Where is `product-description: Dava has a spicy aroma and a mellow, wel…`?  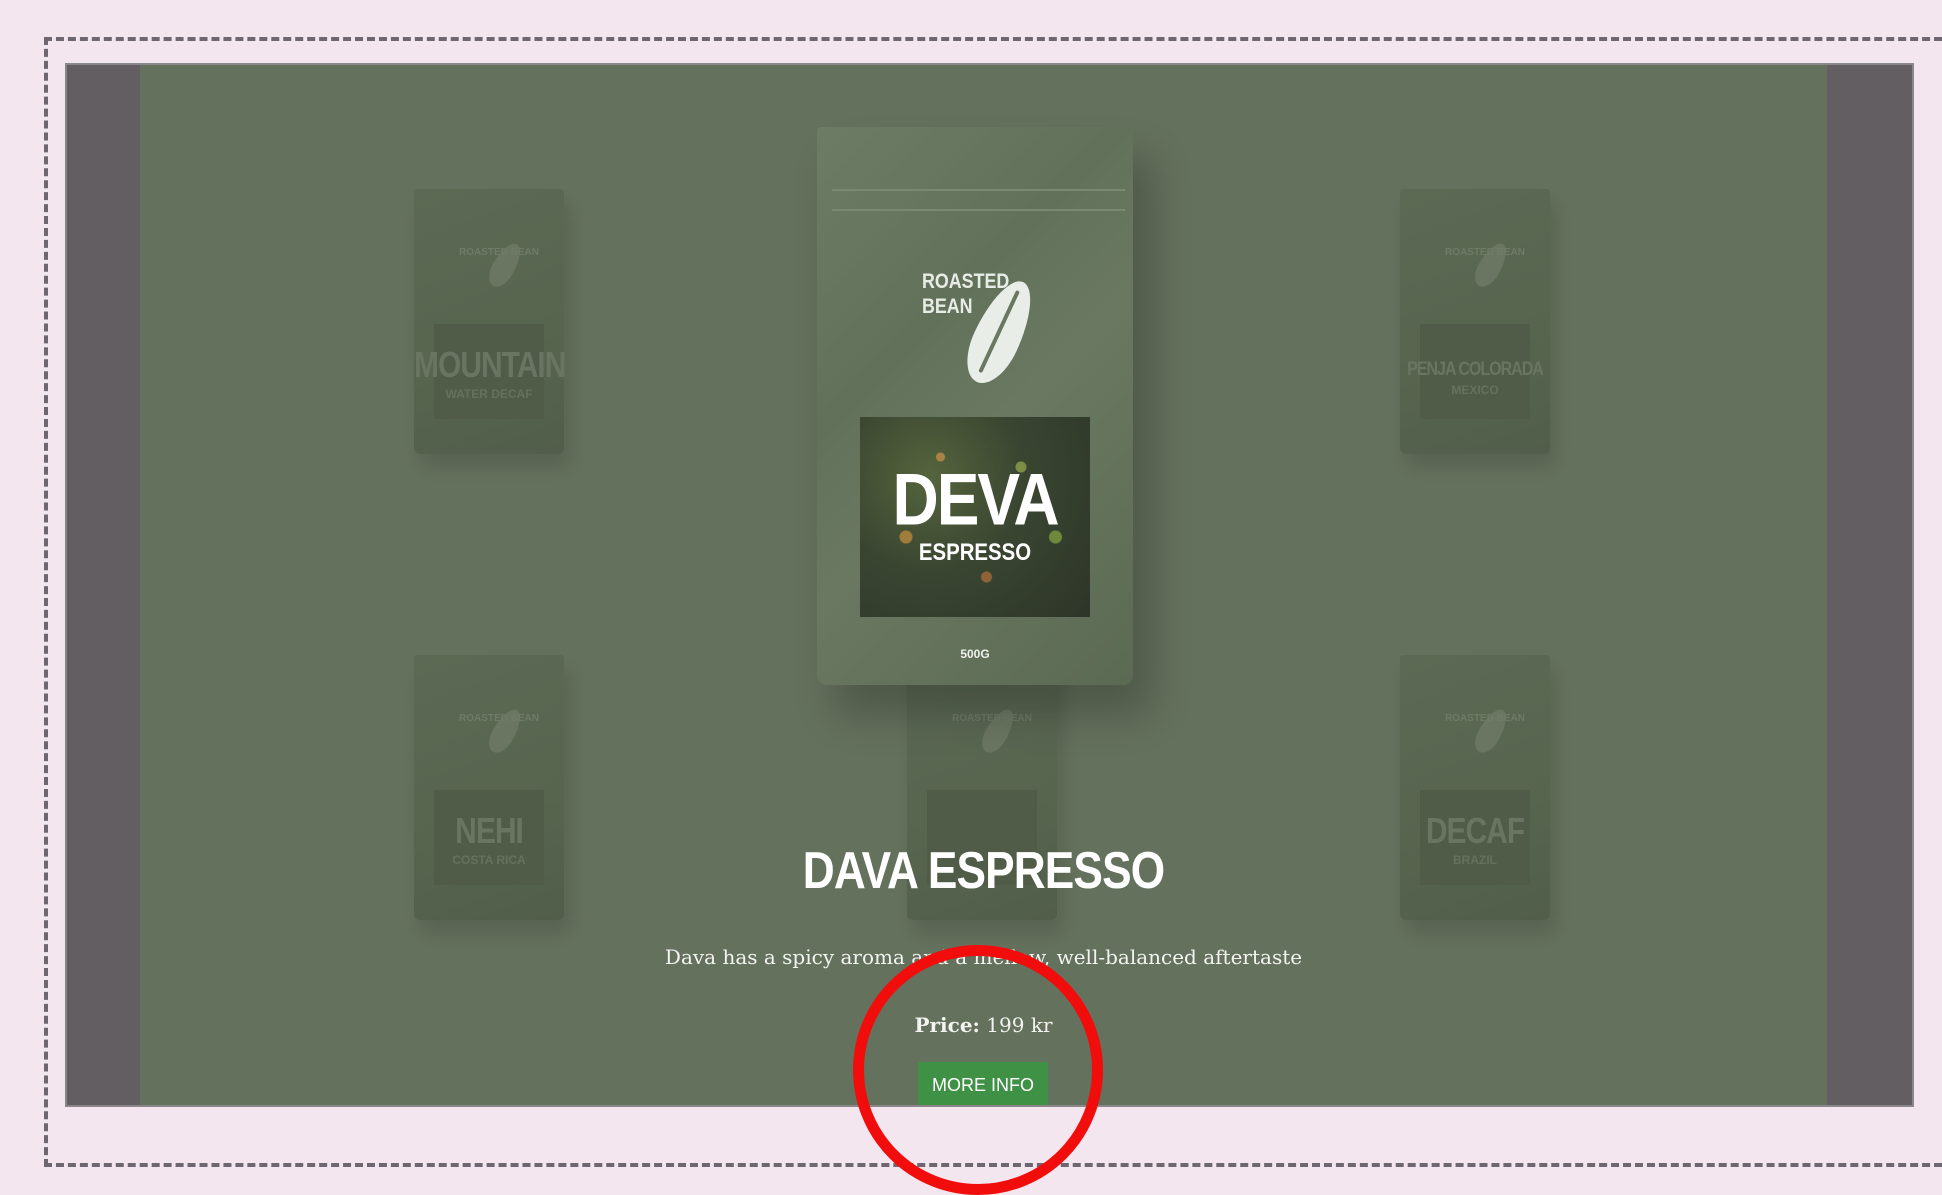 product-description: Dava has a spicy aroma and a mellow, wel… is located at coordinates (983, 957).